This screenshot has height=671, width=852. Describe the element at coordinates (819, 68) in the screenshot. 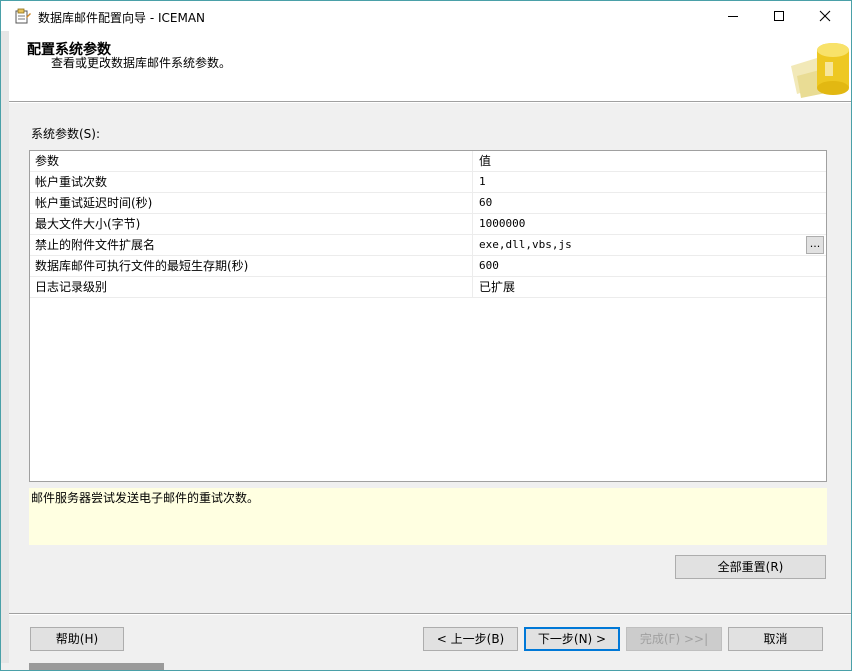

I see `database-mail-graphic-icon` at that location.